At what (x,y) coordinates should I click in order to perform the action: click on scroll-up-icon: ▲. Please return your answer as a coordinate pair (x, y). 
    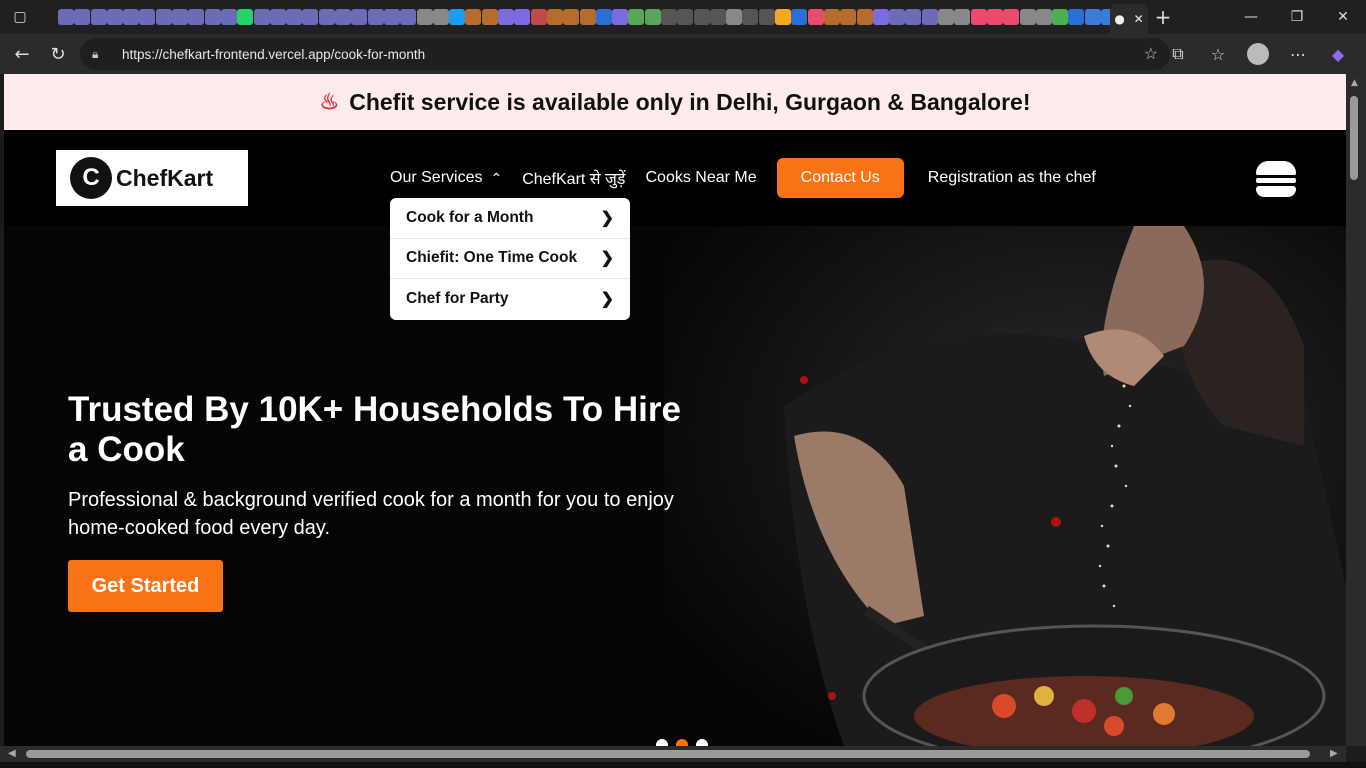
    Looking at the image, I should click on (1354, 83).